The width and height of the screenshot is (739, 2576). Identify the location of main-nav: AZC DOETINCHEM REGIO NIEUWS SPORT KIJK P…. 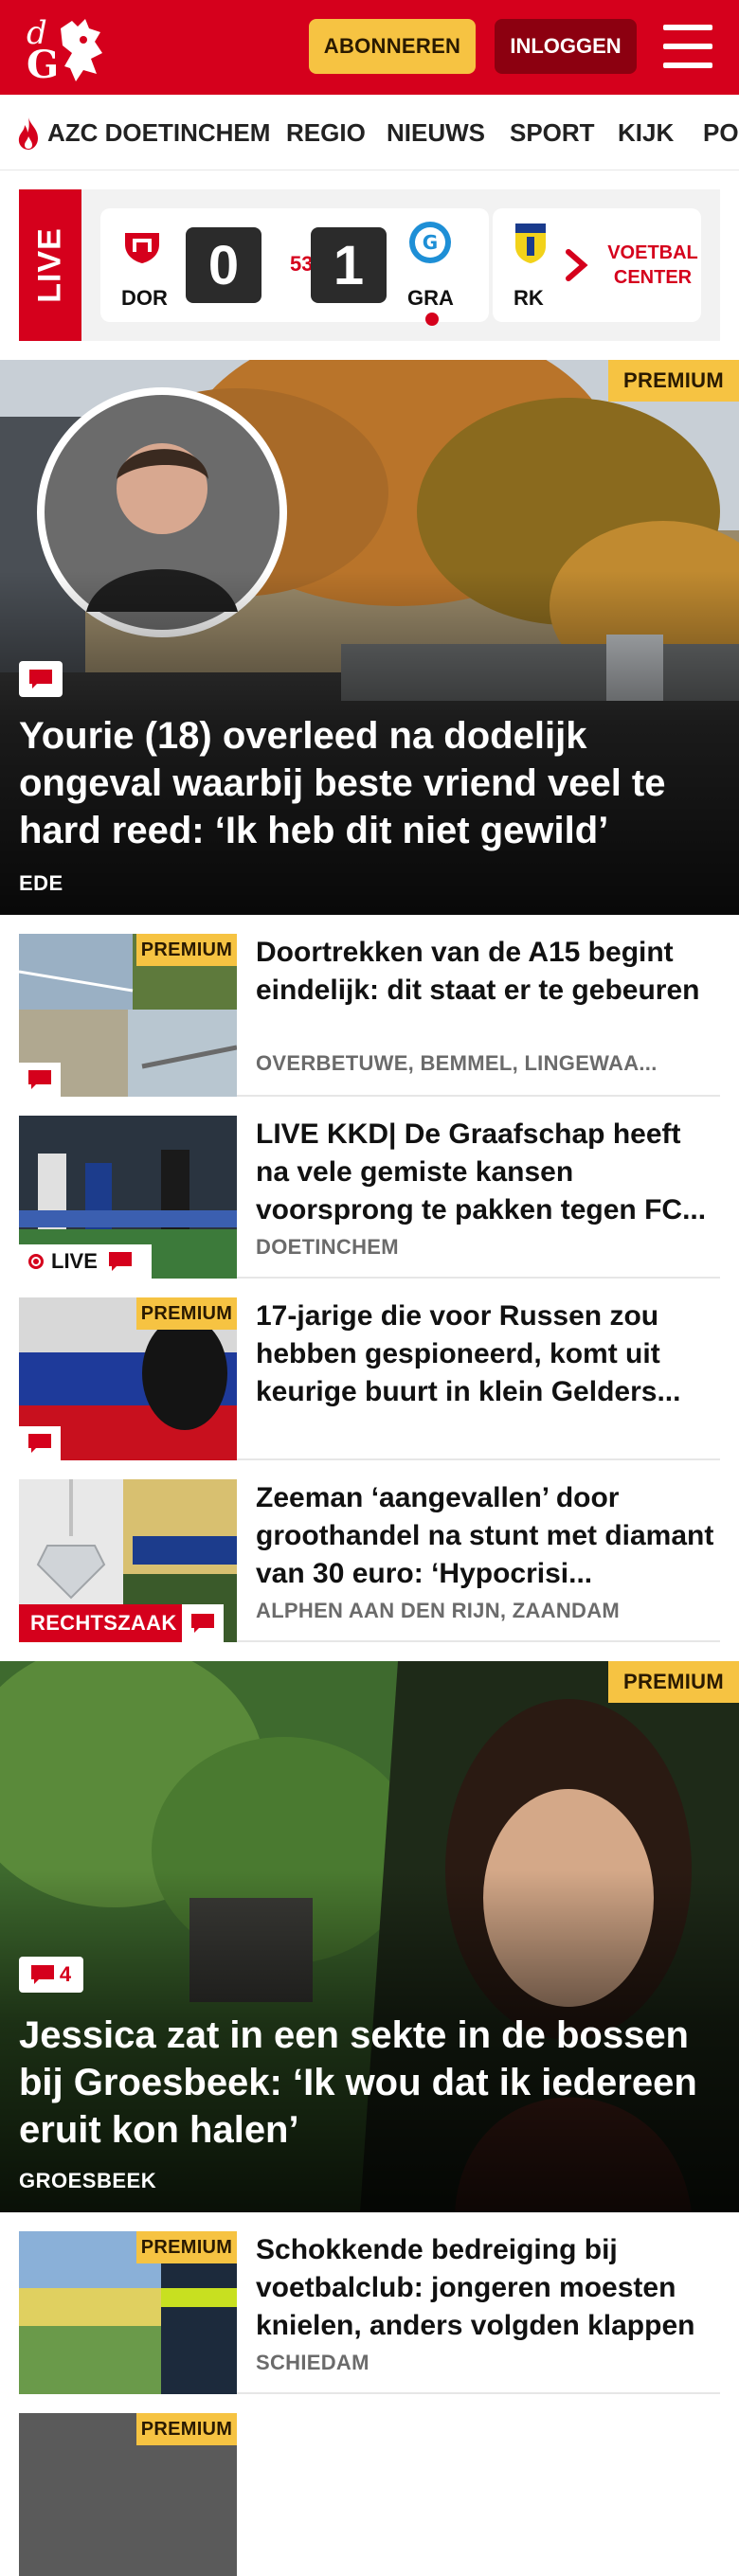
(369, 132).